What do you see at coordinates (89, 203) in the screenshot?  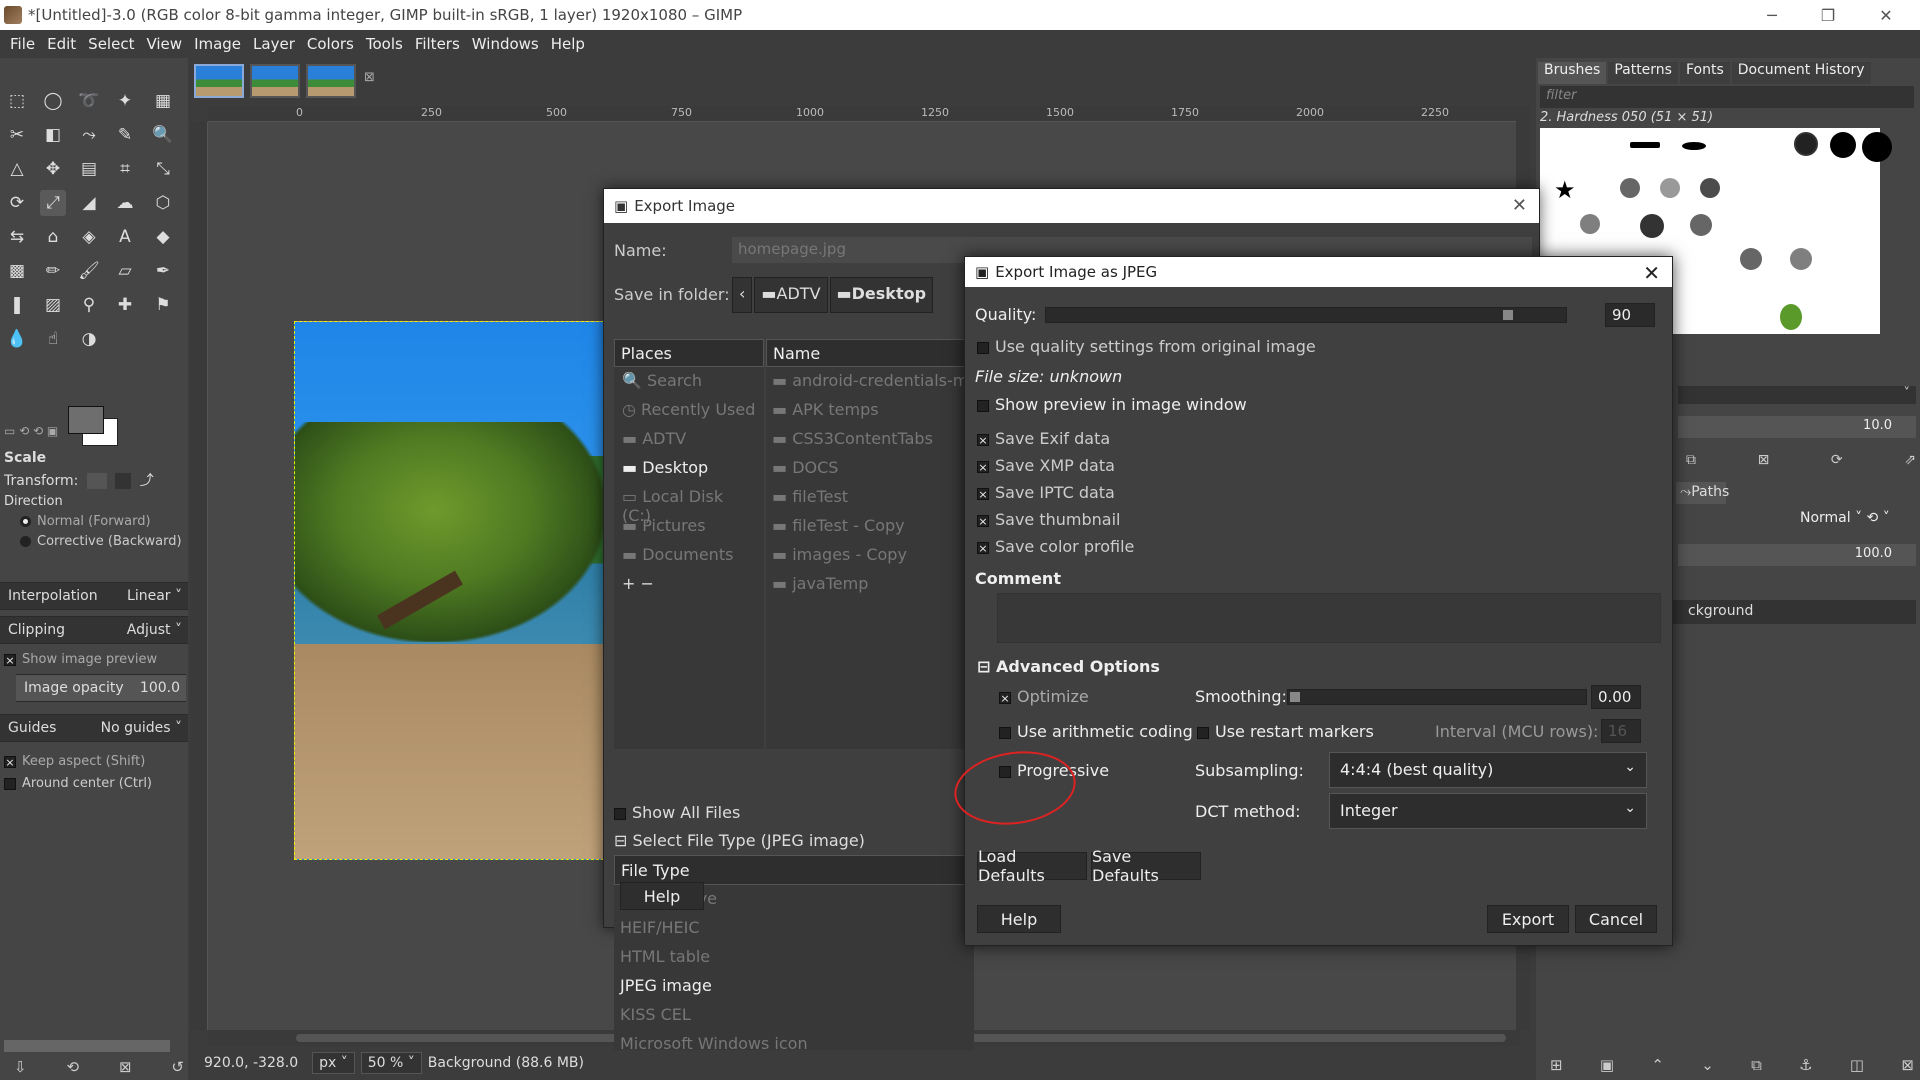 I see `shear-icon: ◢` at bounding box center [89, 203].